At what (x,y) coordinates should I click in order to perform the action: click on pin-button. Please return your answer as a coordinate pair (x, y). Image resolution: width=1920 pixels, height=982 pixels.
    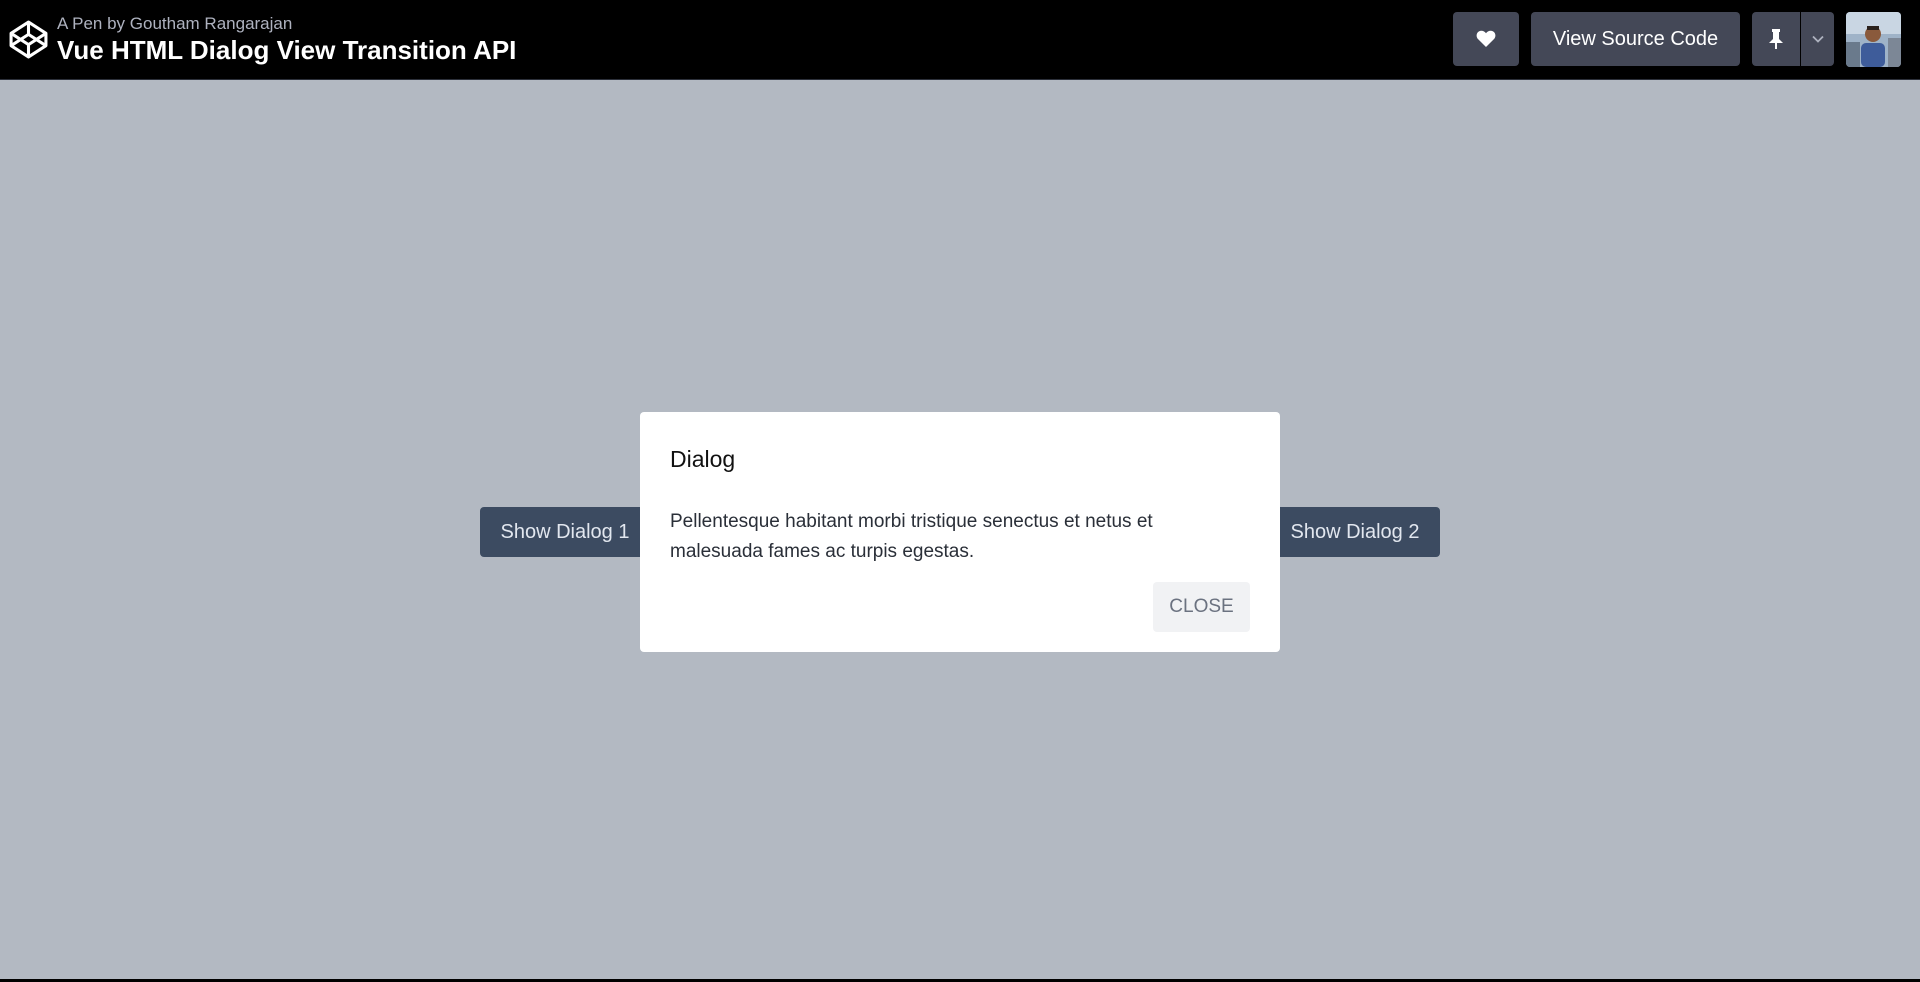
    Looking at the image, I should click on (1776, 39).